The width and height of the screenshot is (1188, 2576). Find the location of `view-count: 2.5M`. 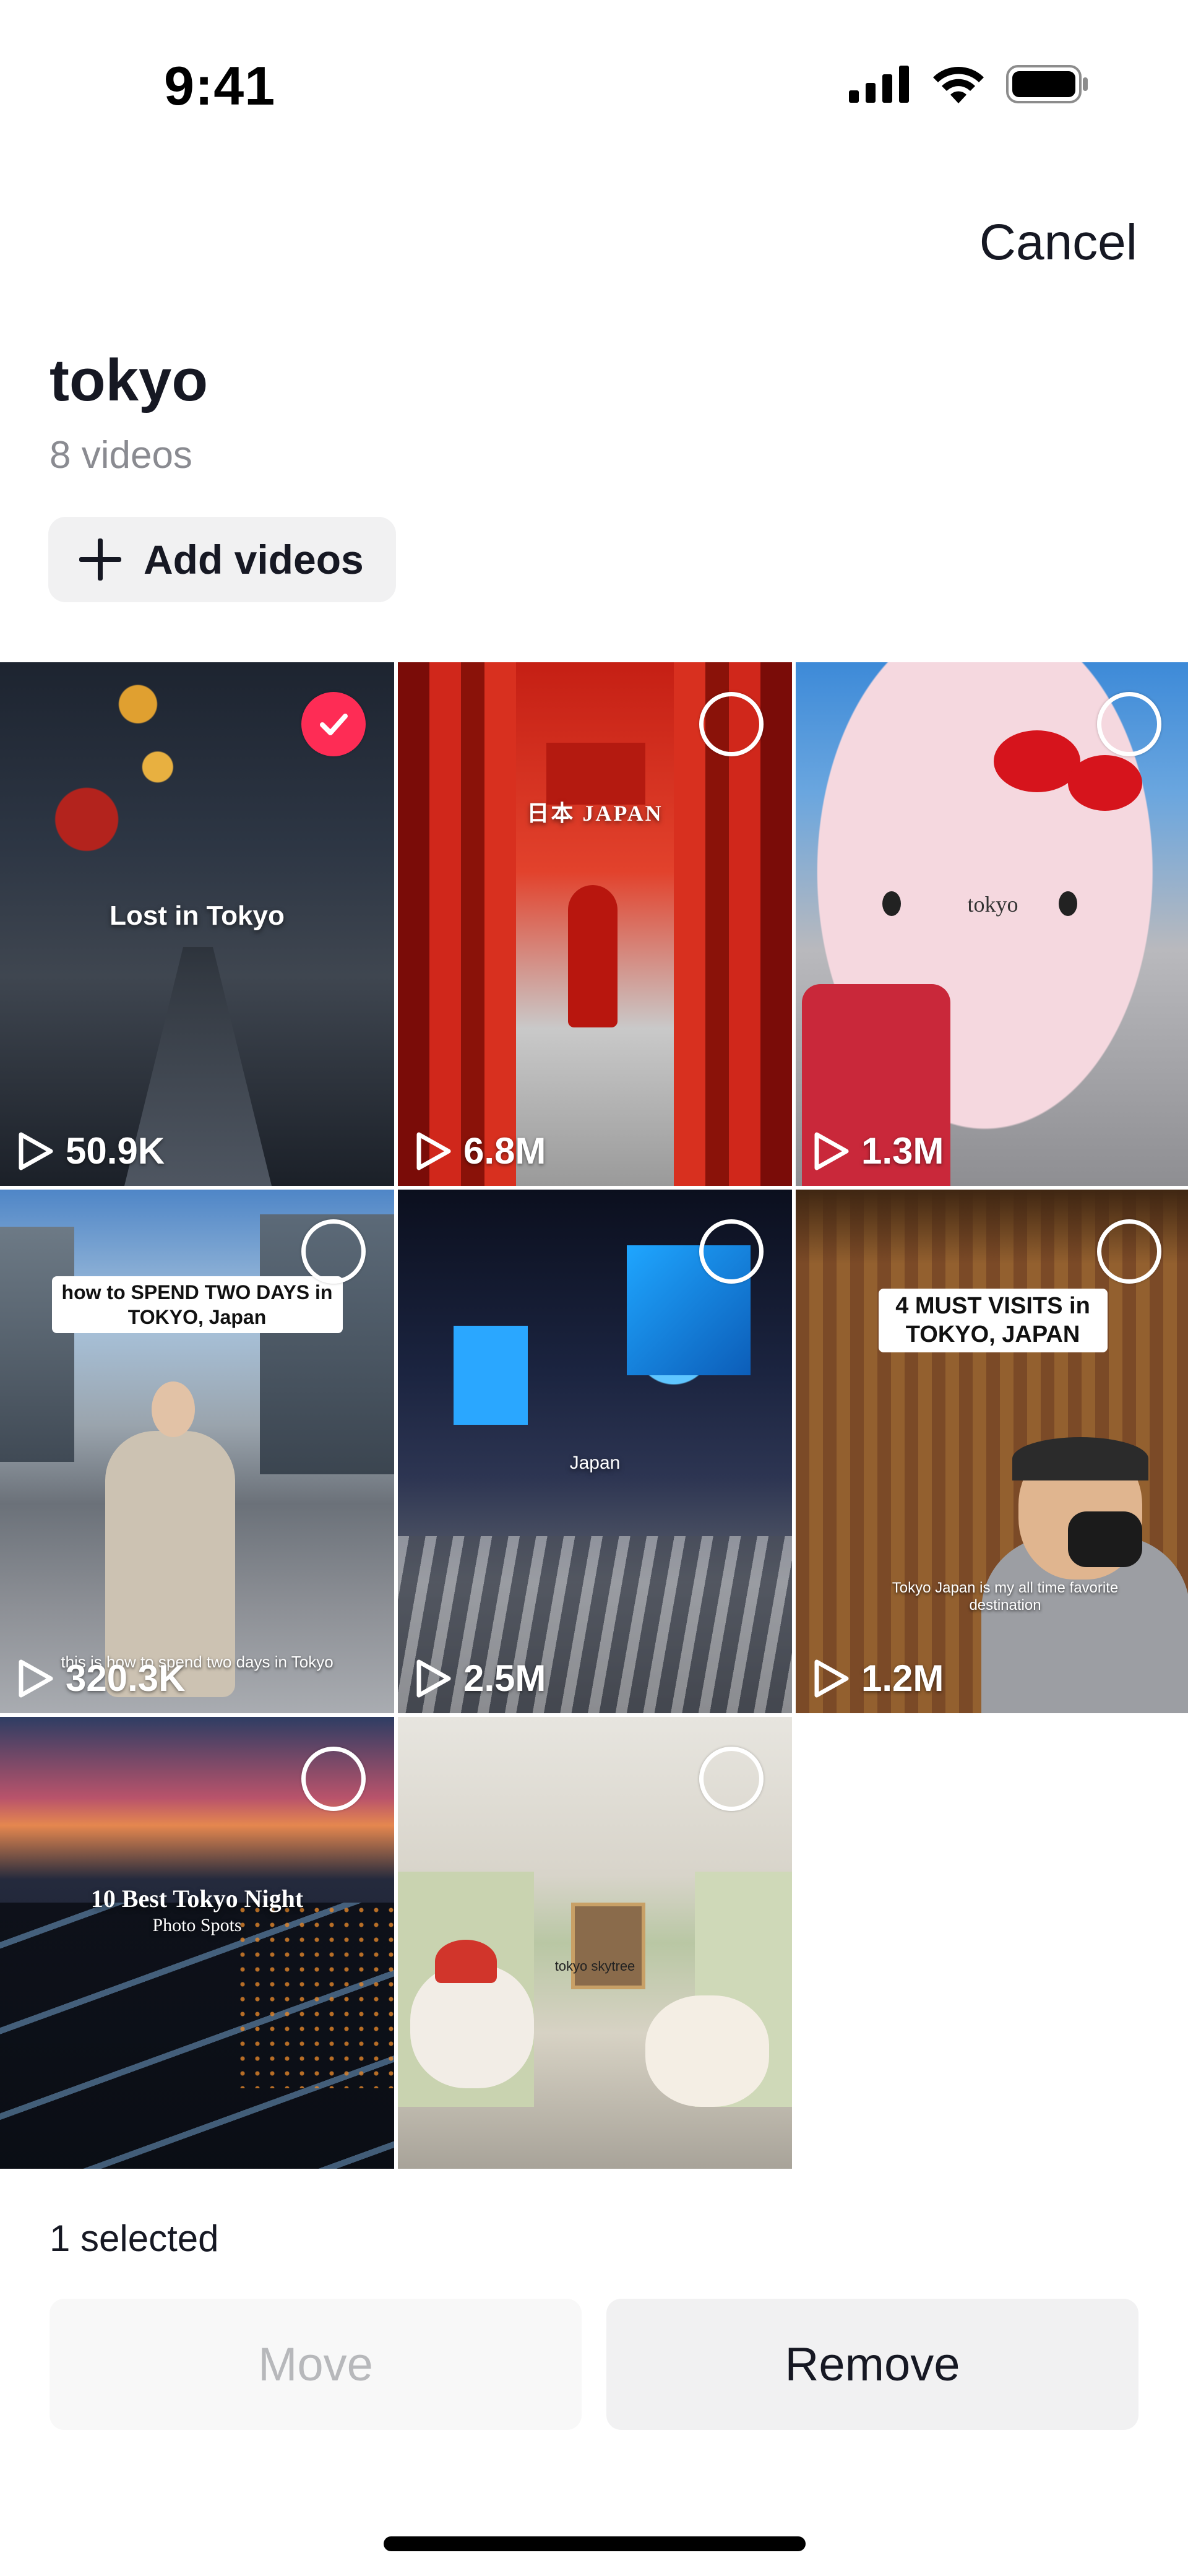

view-count: 2.5M is located at coordinates (480, 1678).